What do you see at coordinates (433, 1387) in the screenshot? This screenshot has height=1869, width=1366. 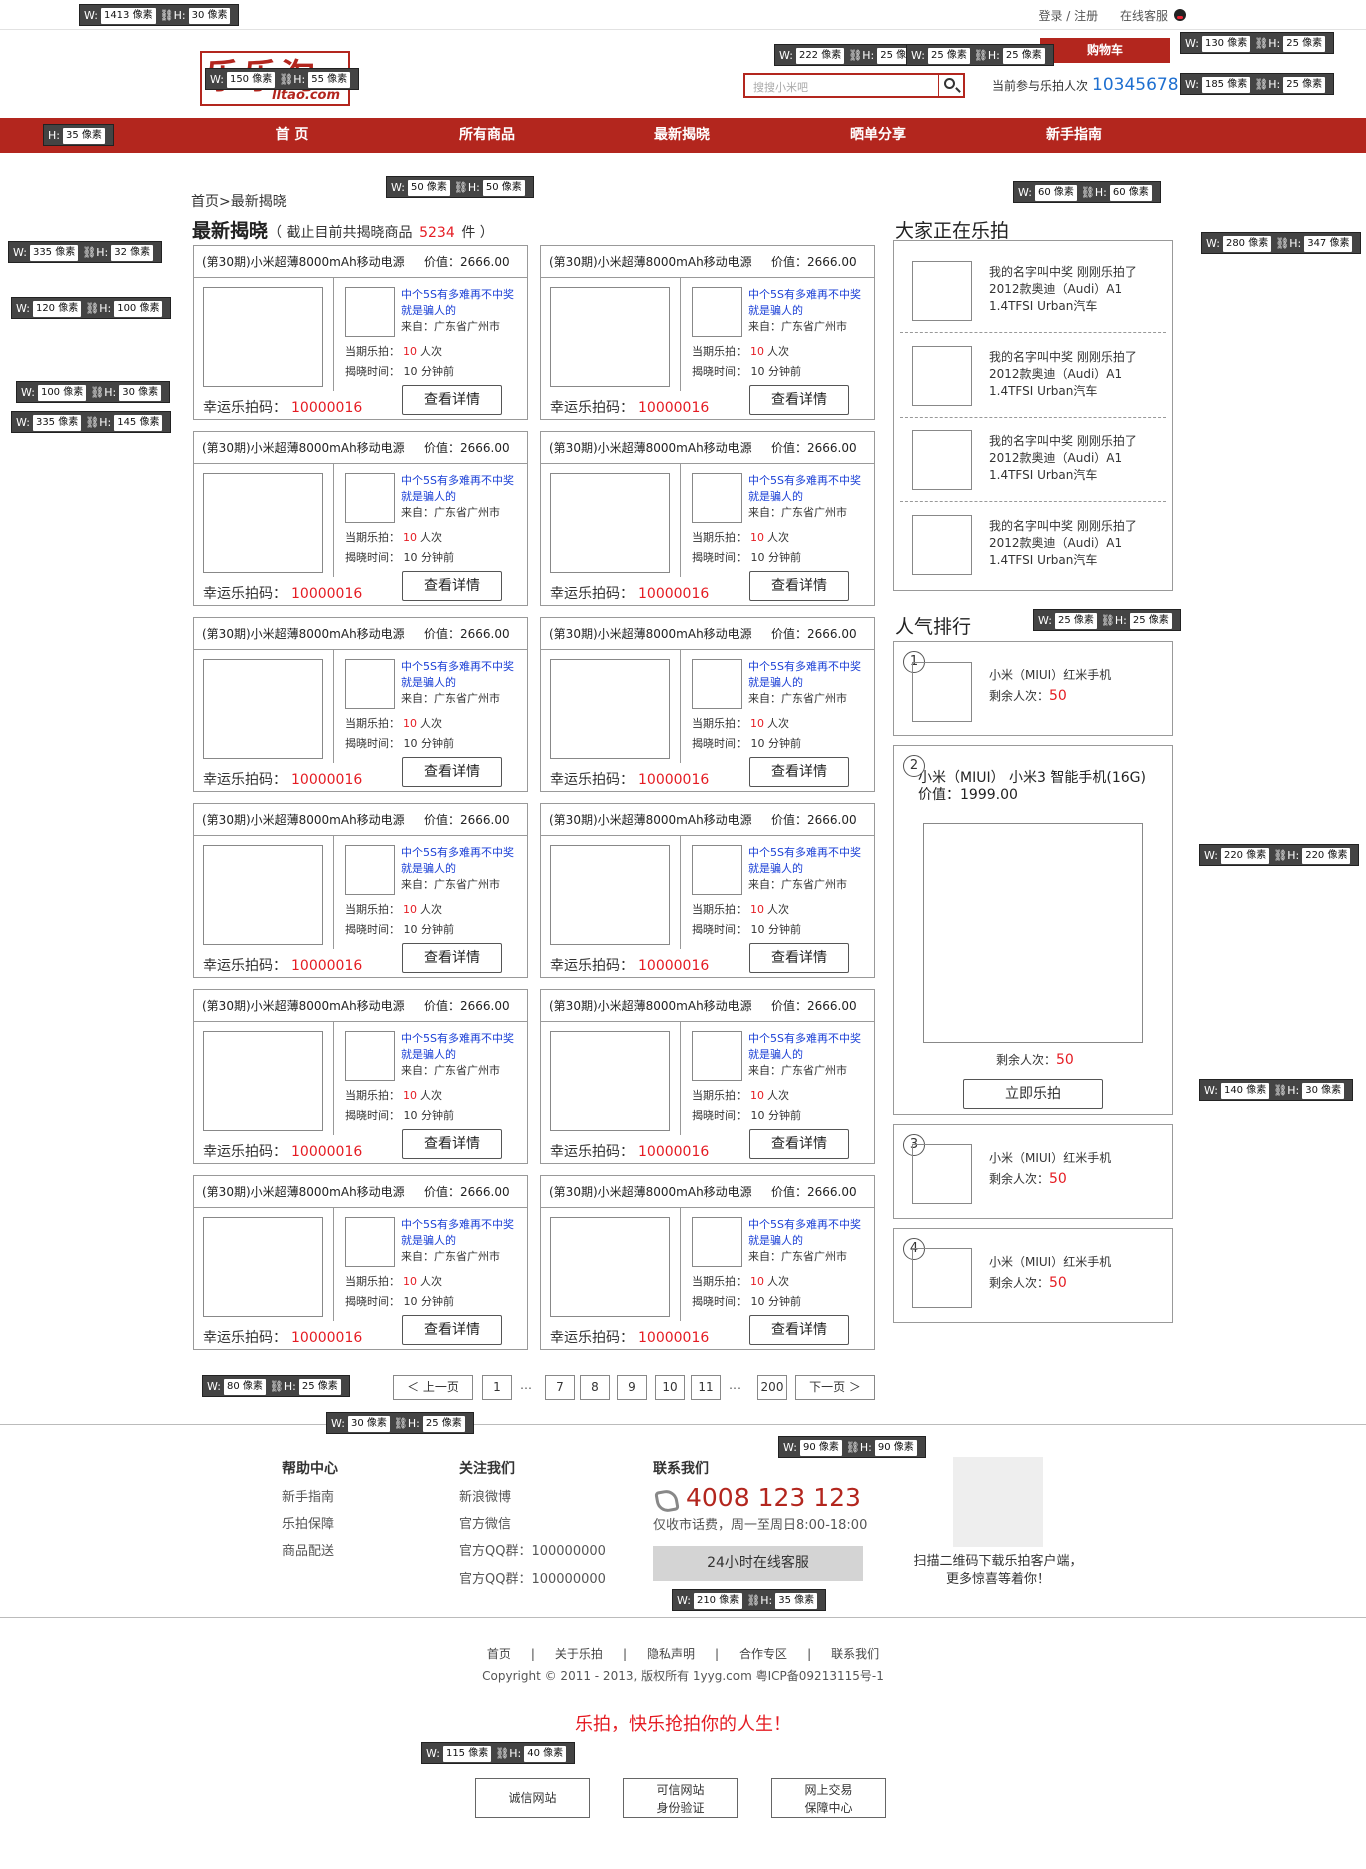 I see `prev-page-button: ＜ 上一页` at bounding box center [433, 1387].